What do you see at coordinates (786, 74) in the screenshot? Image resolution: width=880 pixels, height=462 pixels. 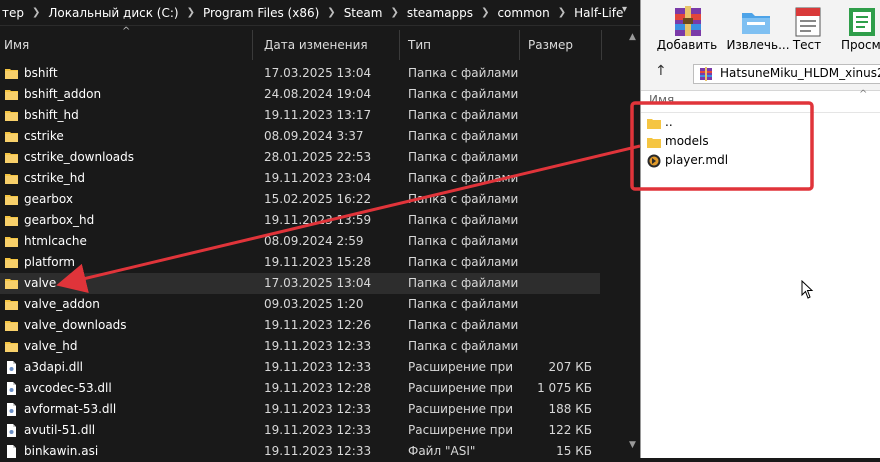 I see `archive-path-field: HatsuneMiku_HLDM_xinus22_v` at bounding box center [786, 74].